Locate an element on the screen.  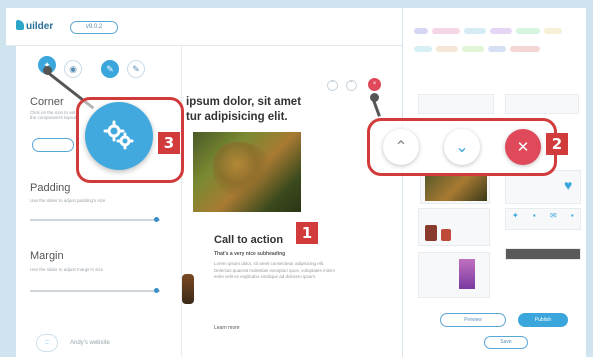
view-toggle-button: ◉ is located at coordinates (73, 69).